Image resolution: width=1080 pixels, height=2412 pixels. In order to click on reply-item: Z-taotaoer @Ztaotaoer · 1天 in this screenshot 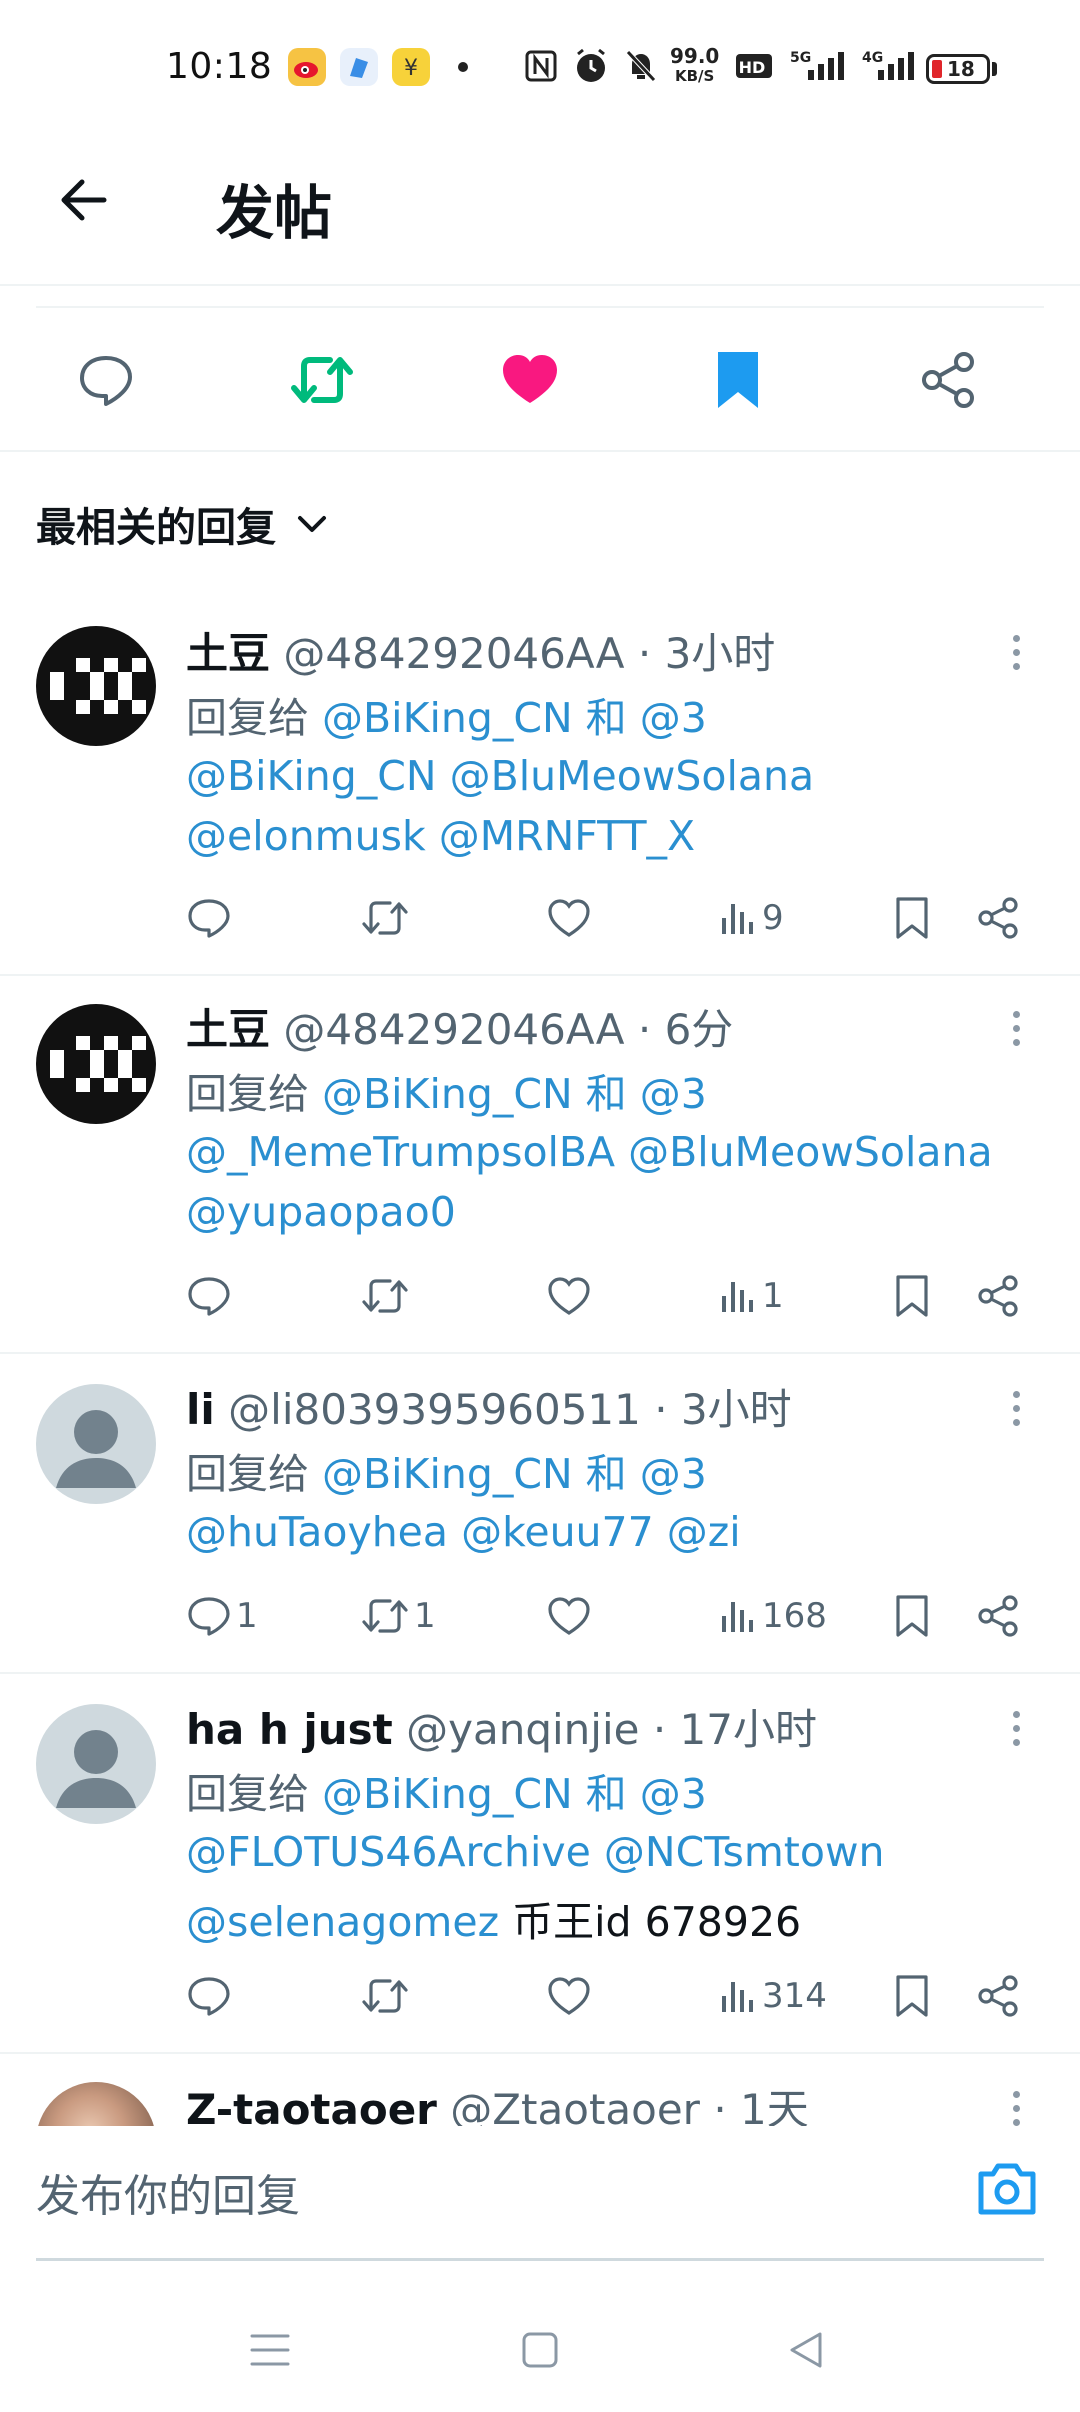, I will do `click(540, 2090)`.